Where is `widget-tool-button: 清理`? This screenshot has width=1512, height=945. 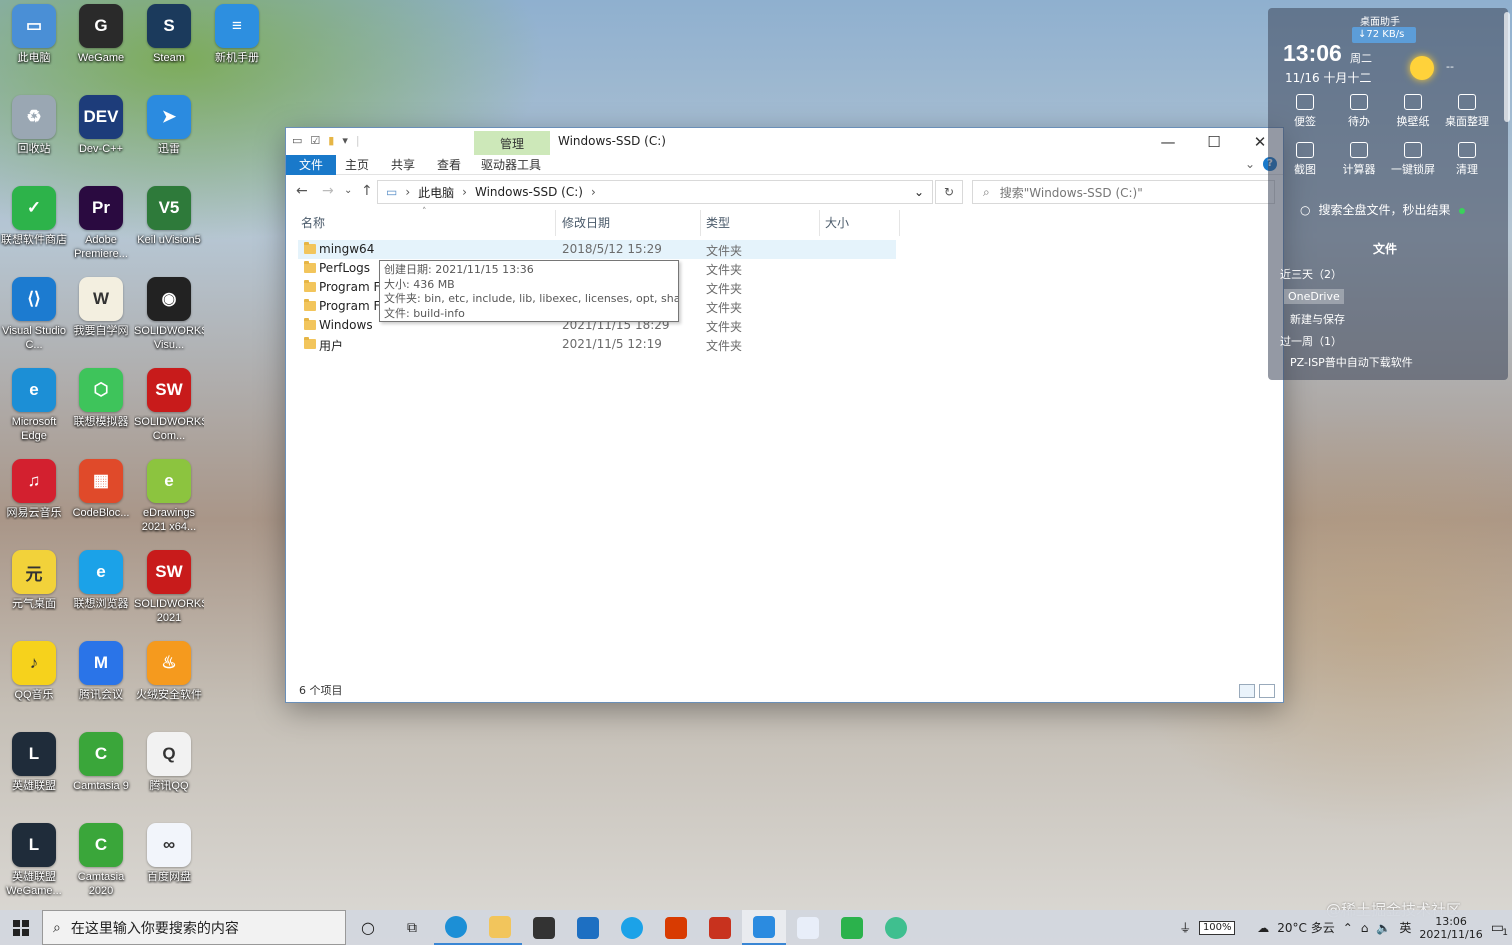
widget-tool-button: 清理 is located at coordinates (1467, 159).